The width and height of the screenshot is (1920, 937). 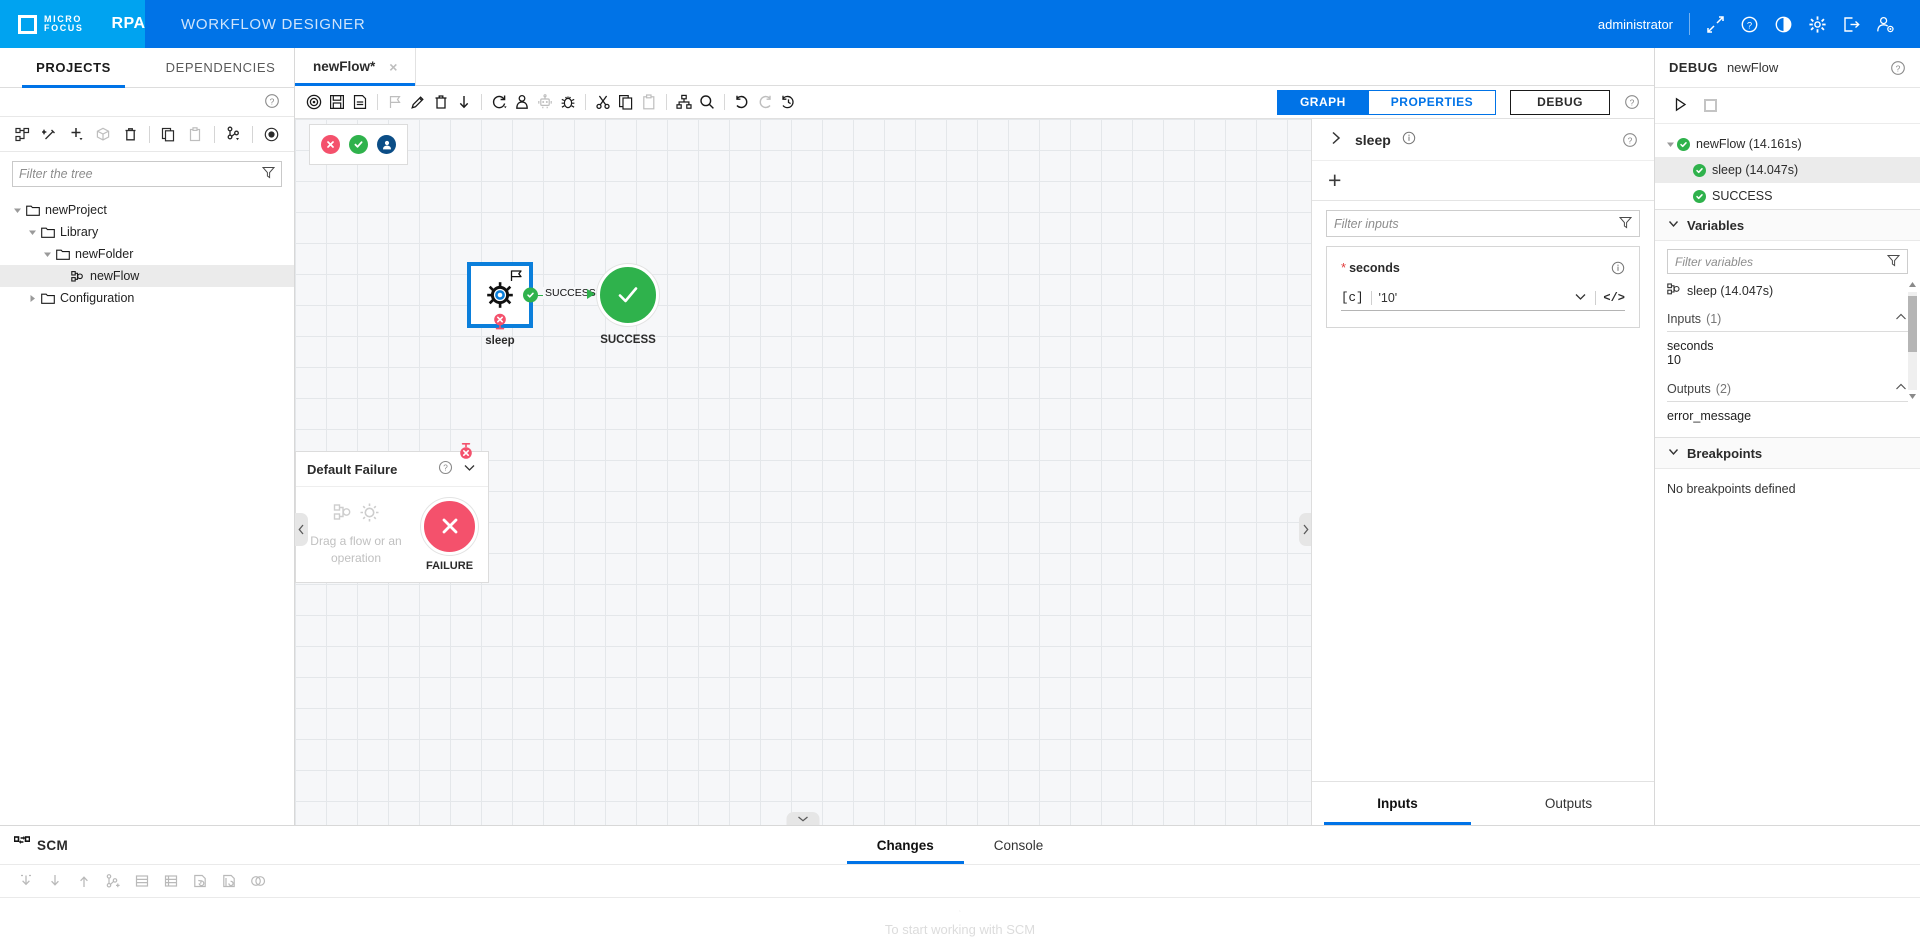 I want to click on edit-icon, so click(x=418, y=102).